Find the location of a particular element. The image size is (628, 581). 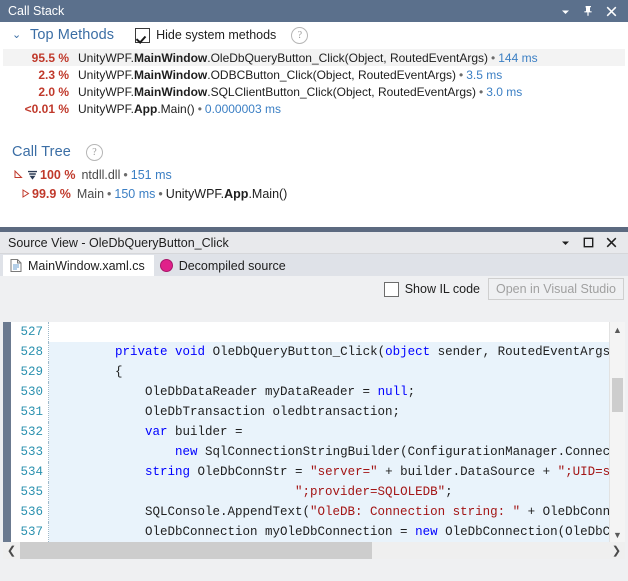

method-time: 3.5 ms is located at coordinates (484, 74).